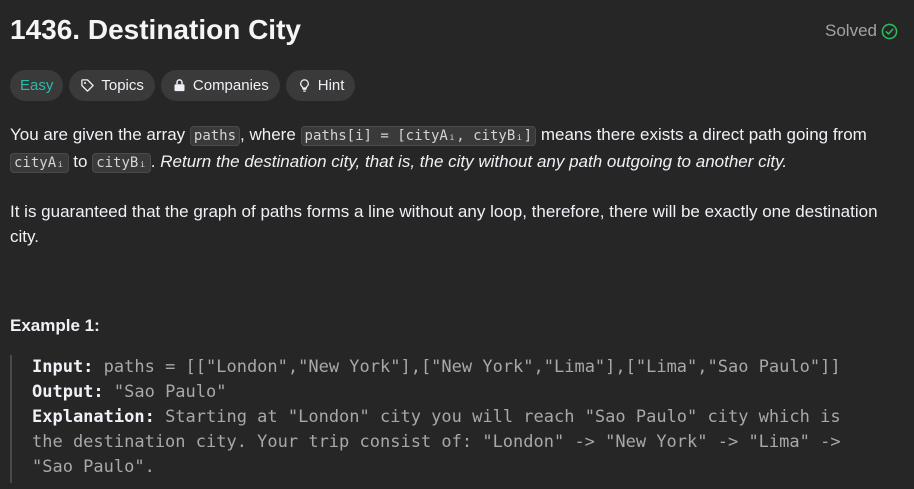  What do you see at coordinates (165, 392) in the screenshot?
I see `output-value: "Sao Paulo"` at bounding box center [165, 392].